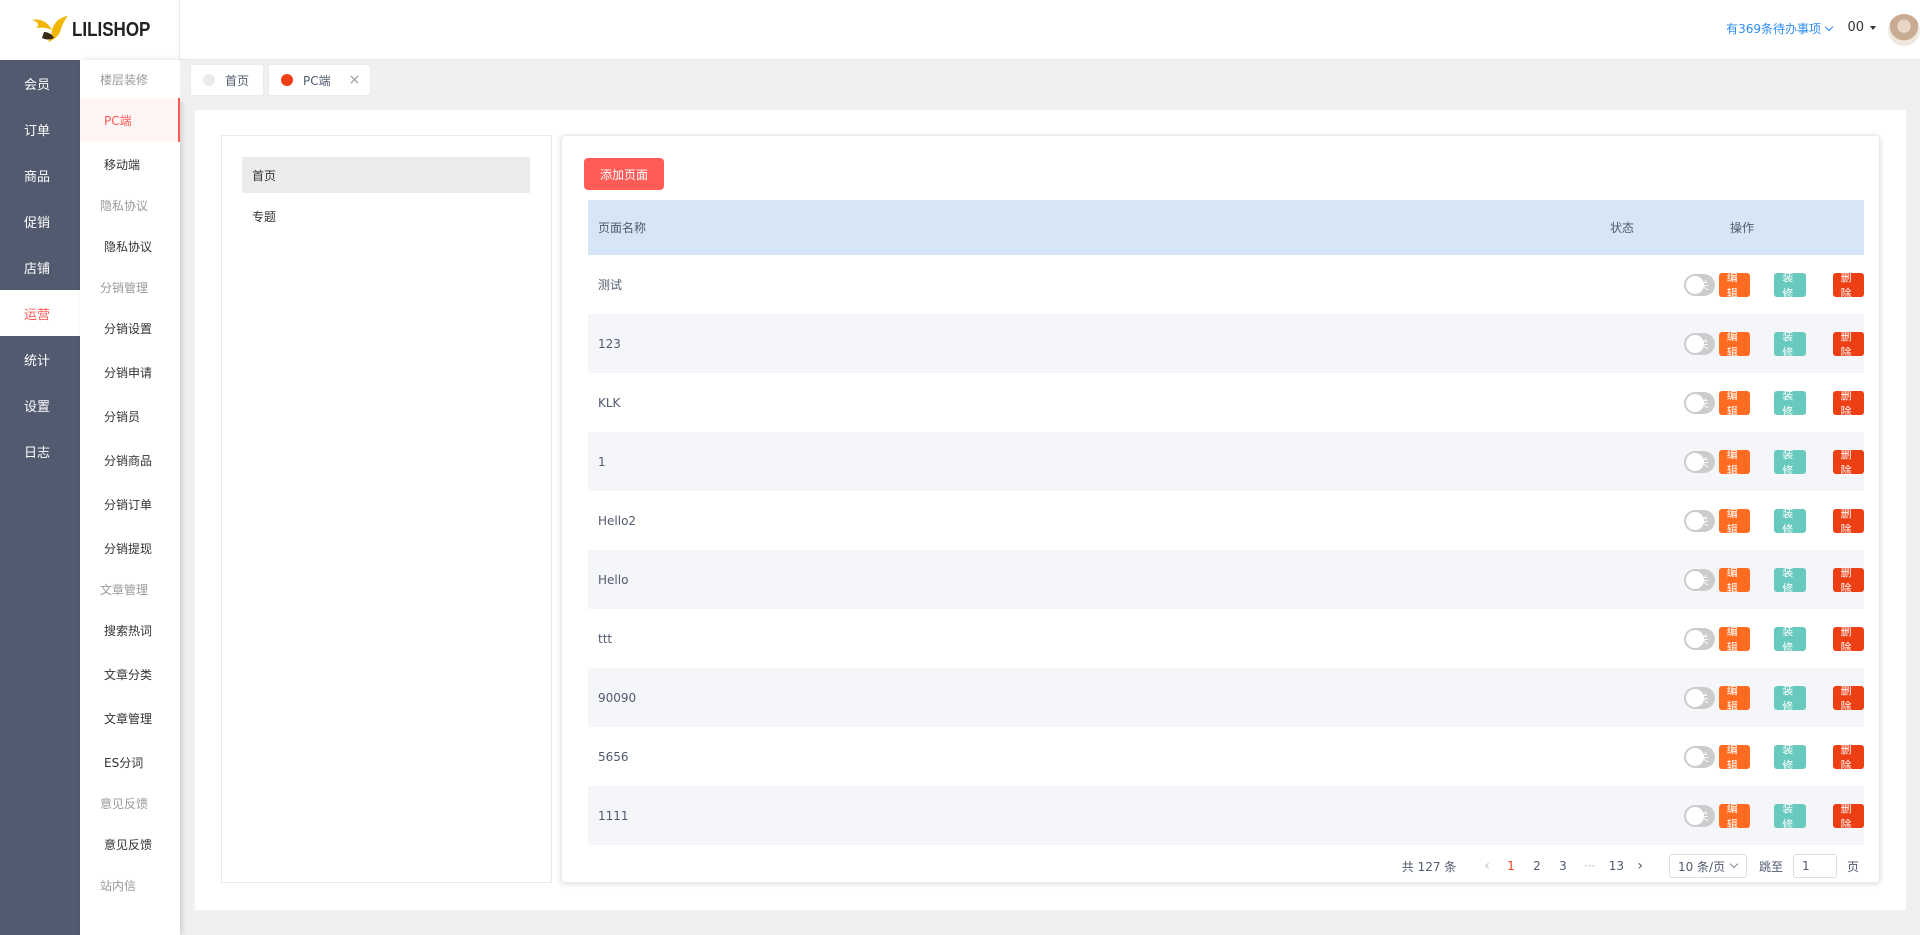  I want to click on submenu-item-distribution-orders: 分销订单, so click(130, 504).